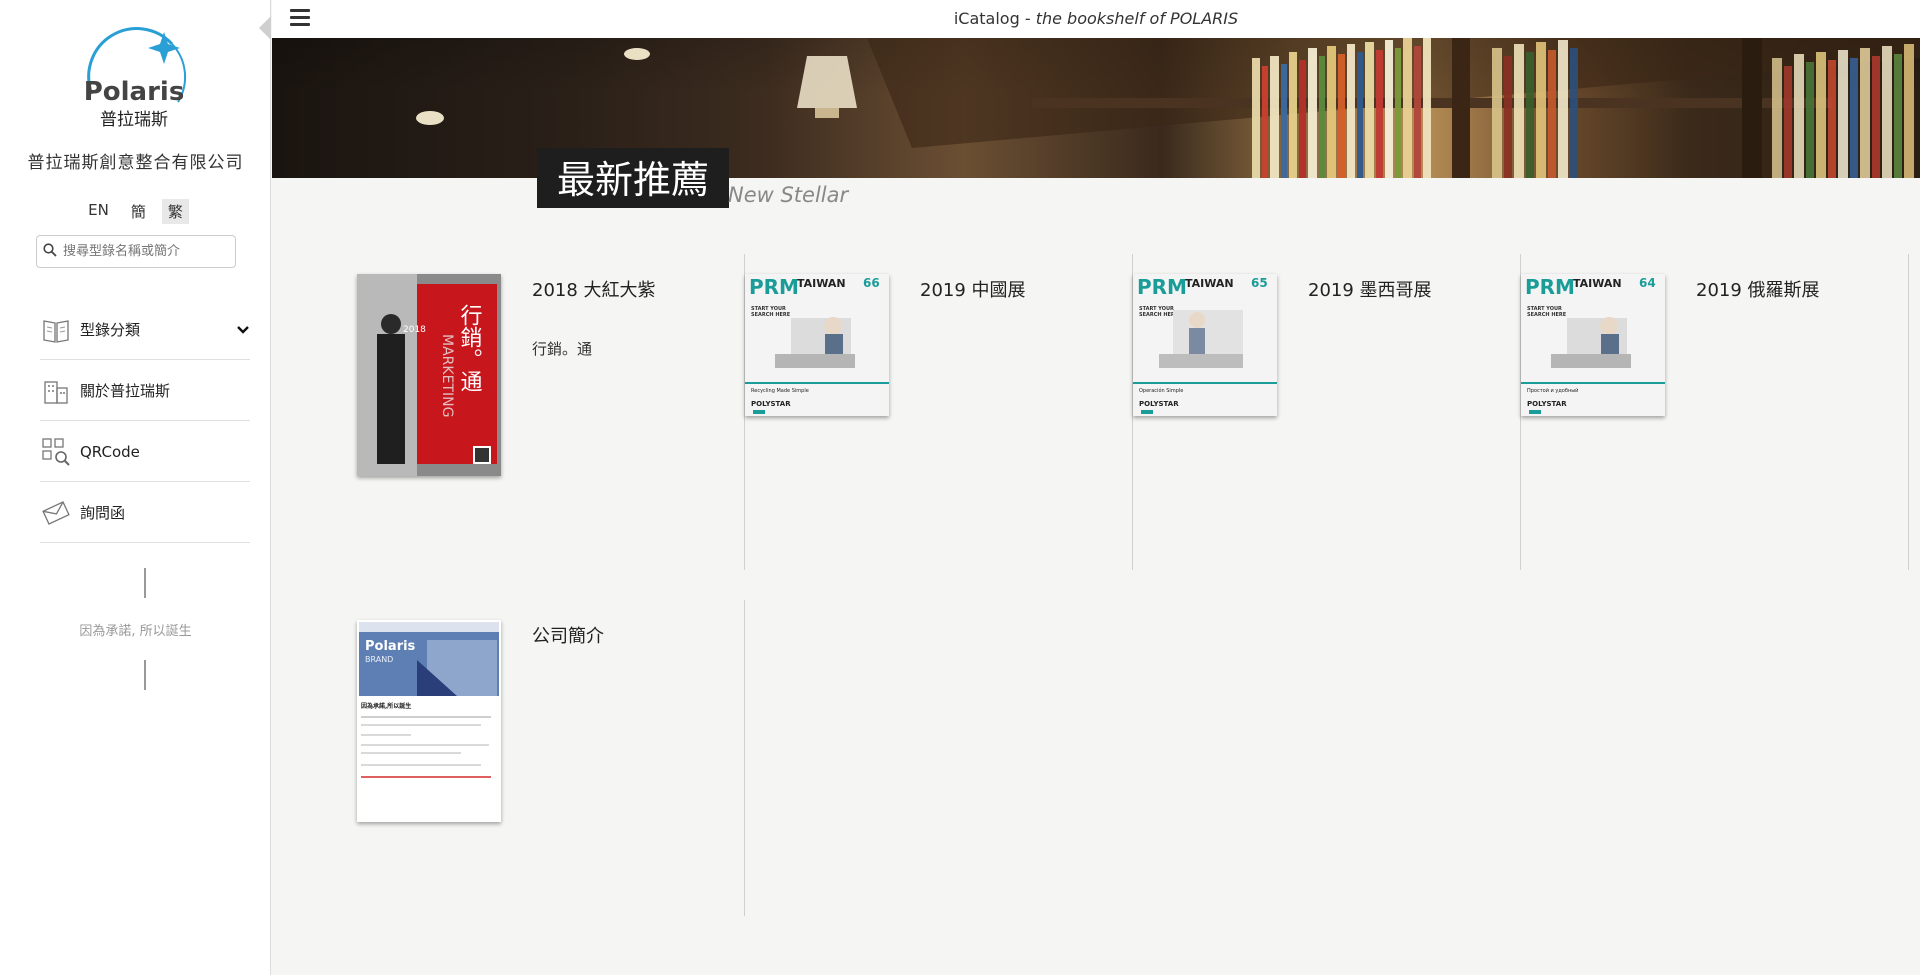 This screenshot has height=975, width=1920. I want to click on catalog-book-icon, so click(56, 330).